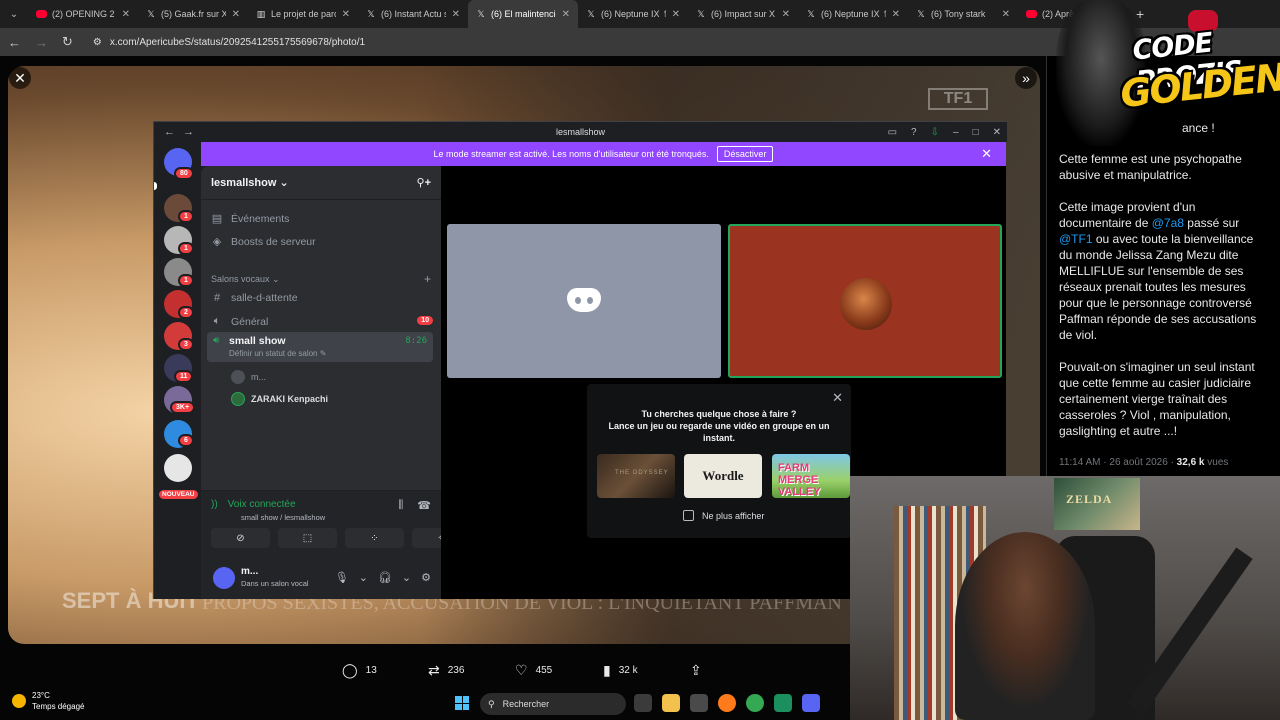 The width and height of the screenshot is (1280, 720). I want to click on share-button: ⇪, so click(696, 670).